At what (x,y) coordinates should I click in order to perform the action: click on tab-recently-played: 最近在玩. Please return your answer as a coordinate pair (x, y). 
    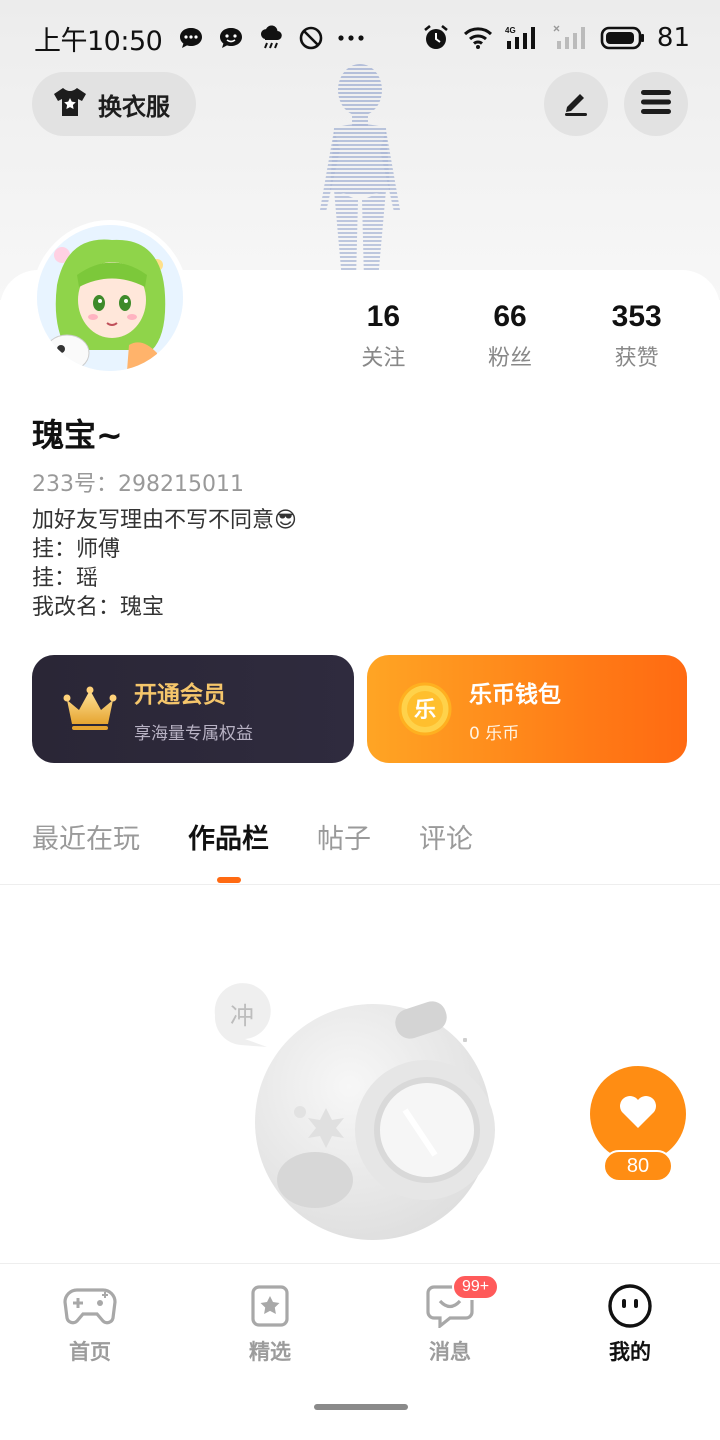
    Looking at the image, I should click on (86, 844).